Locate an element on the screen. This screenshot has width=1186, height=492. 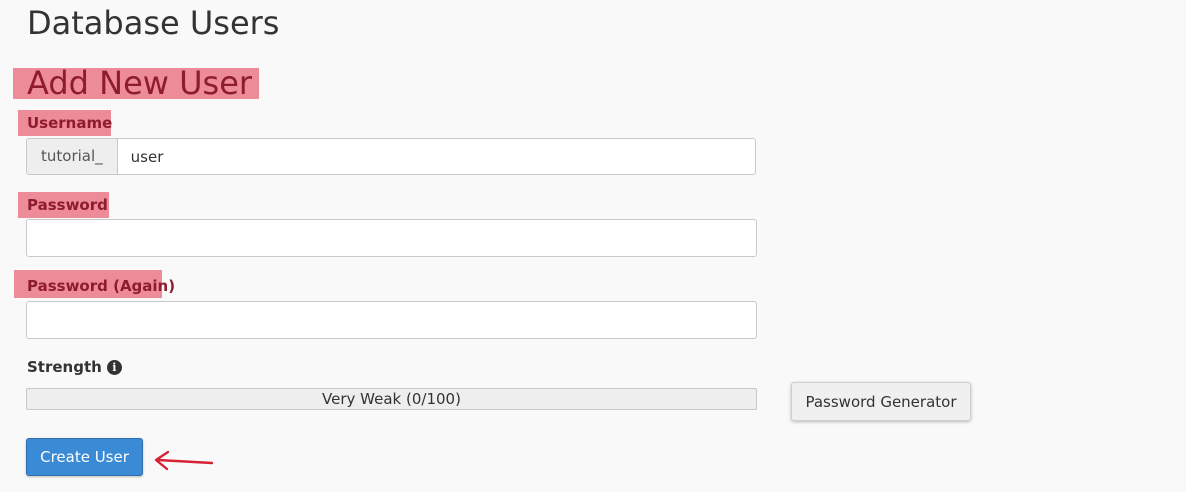
password-again-label: Password (Again) is located at coordinates (101, 286).